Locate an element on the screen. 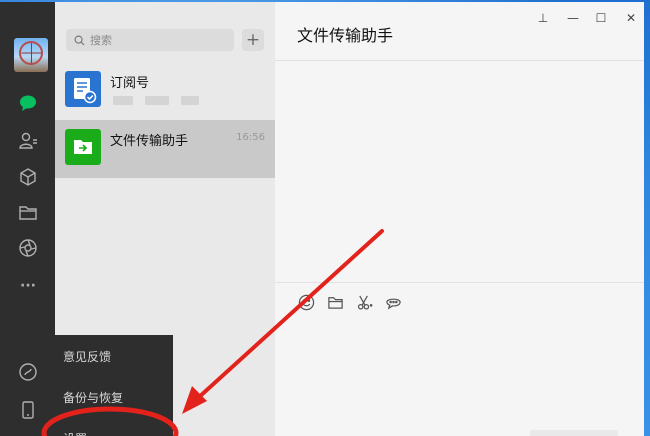  search-icon is located at coordinates (79, 40).